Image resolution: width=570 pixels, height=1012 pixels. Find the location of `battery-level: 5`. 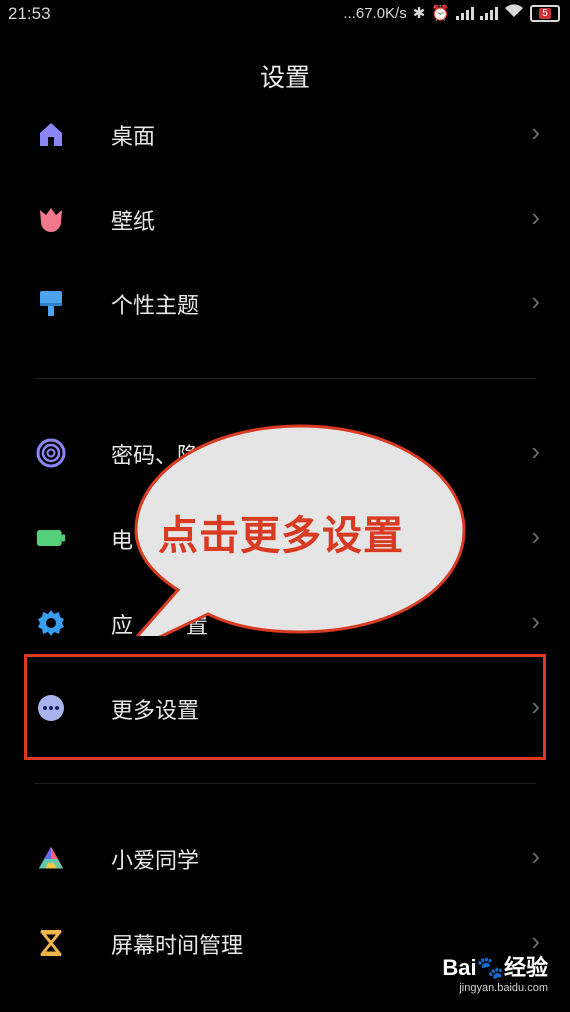

battery-level: 5 is located at coordinates (545, 13).